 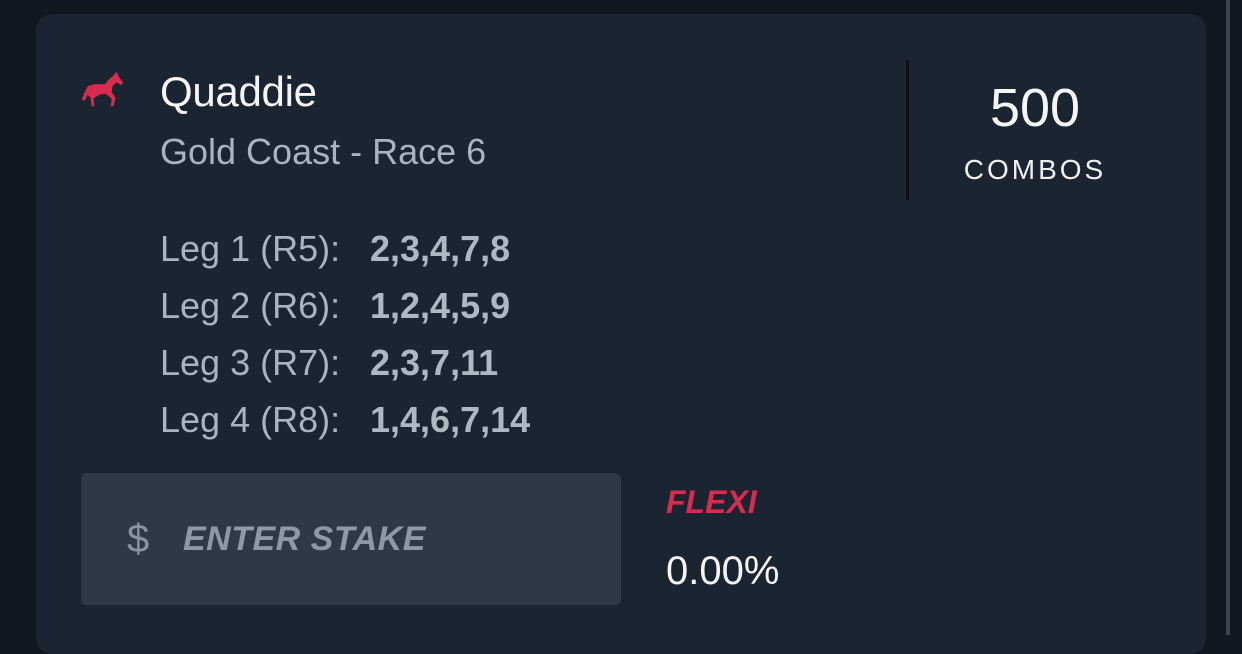 I want to click on bet-type-title: Quaddie, so click(x=238, y=91).